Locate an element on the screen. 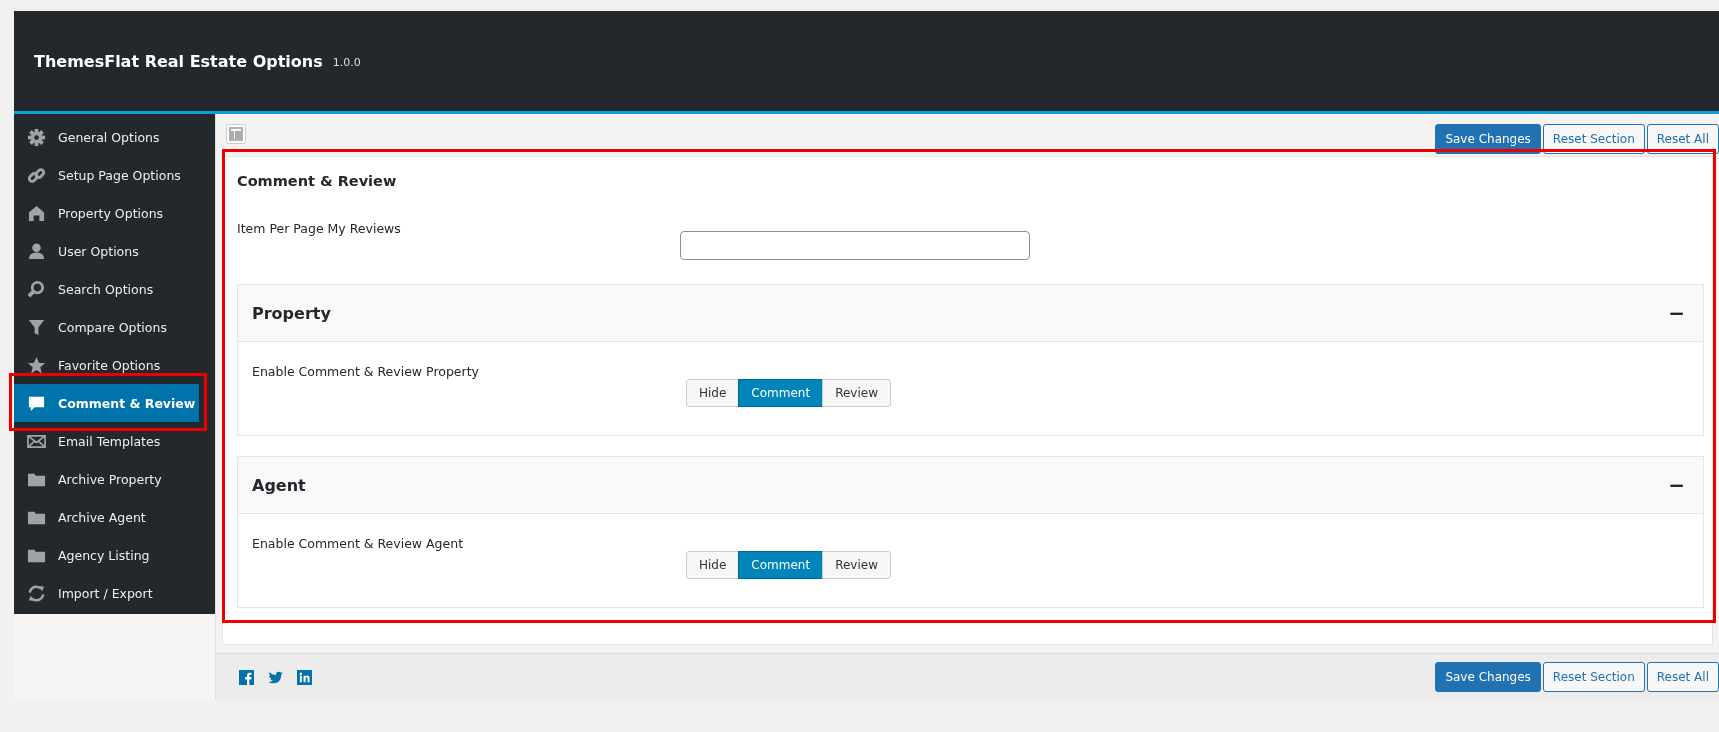 The image size is (1719, 732). sidebar-item: Archive Property is located at coordinates (106, 479).